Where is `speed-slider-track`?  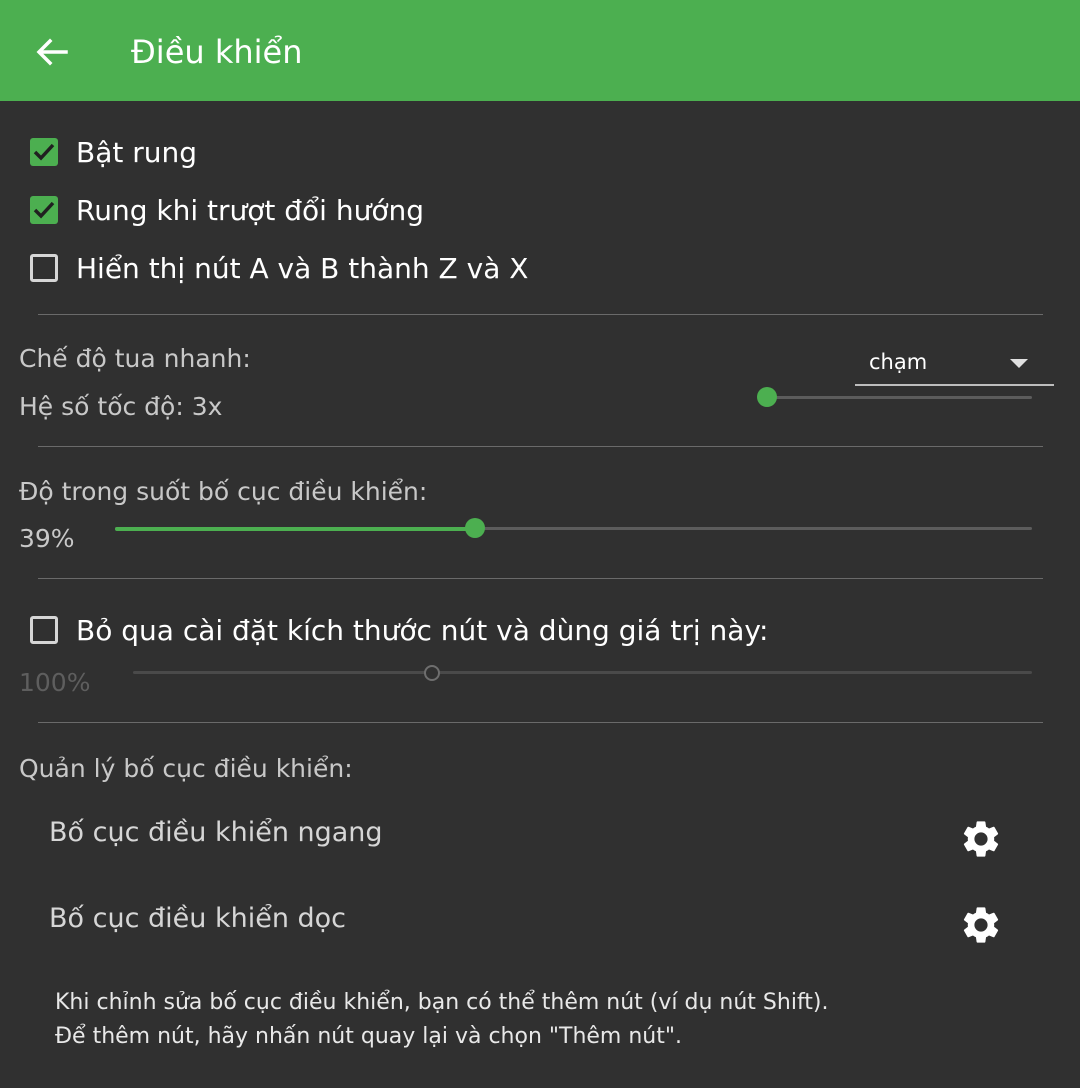
speed-slider-track is located at coordinates (899, 397).